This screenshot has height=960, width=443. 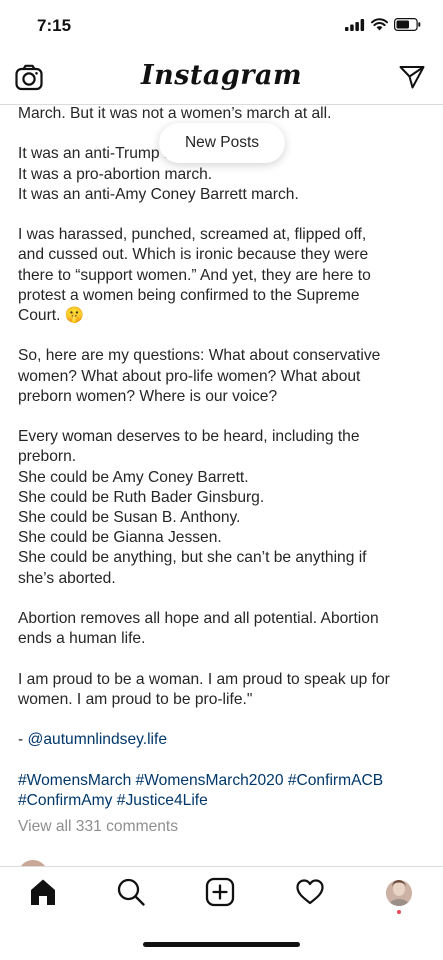 What do you see at coordinates (135, 699) in the screenshot?
I see `caption-line: women. I am proud to be pro-life."` at bounding box center [135, 699].